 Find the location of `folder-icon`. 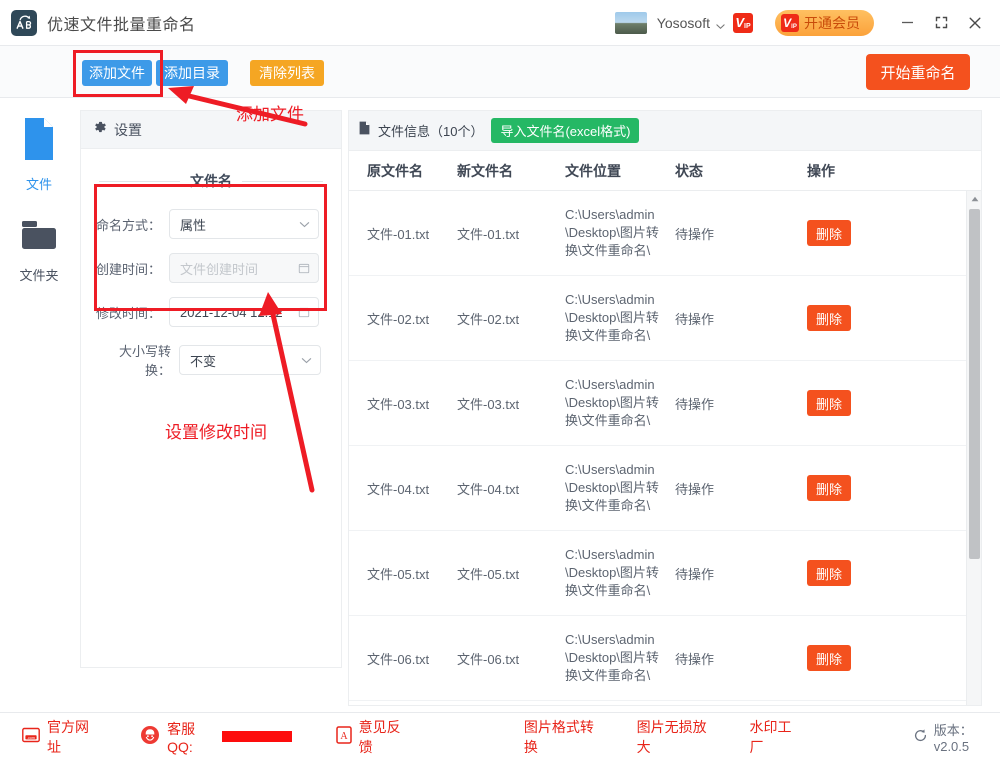

folder-icon is located at coordinates (39, 237).